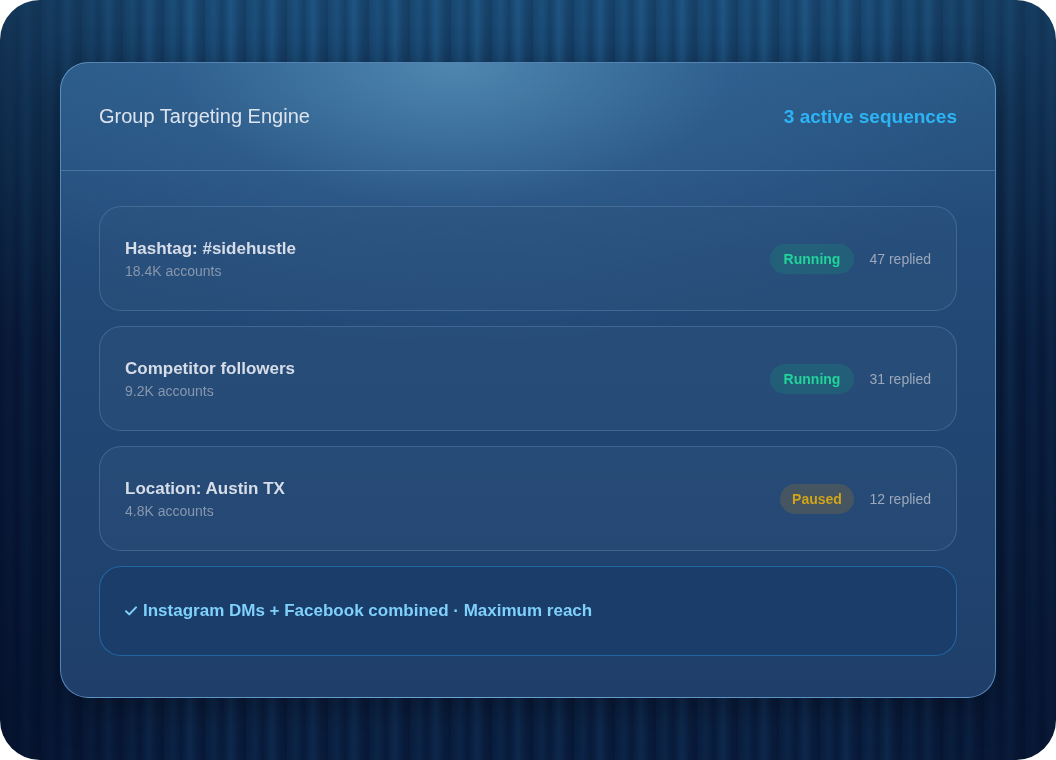 This screenshot has height=760, width=1056. I want to click on reply-count: 31 replied, so click(900, 378).